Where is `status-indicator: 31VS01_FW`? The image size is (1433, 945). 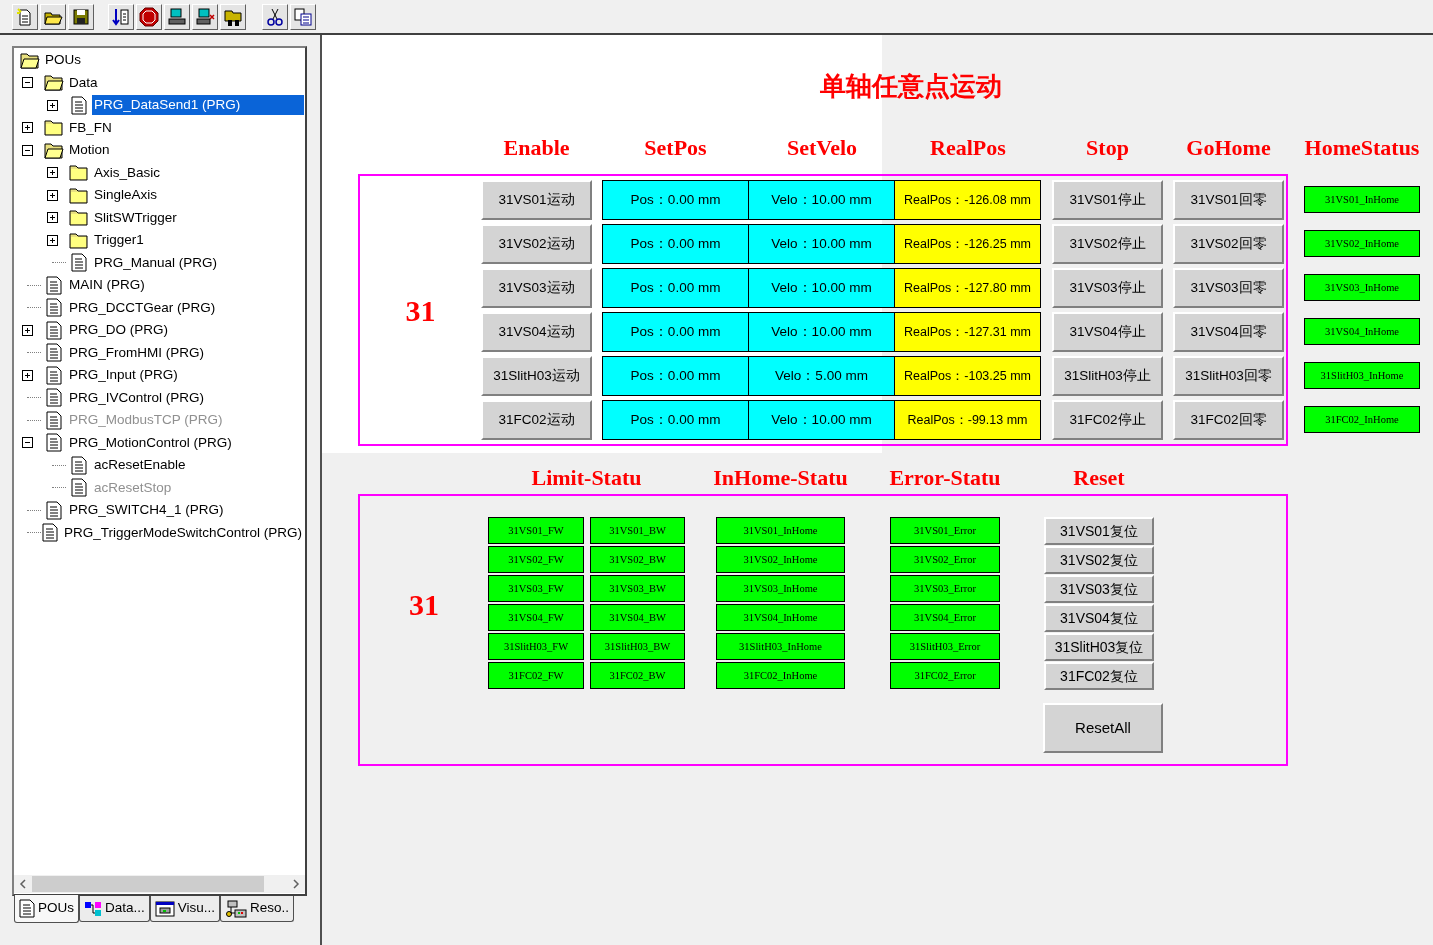 status-indicator: 31VS01_FW is located at coordinates (536, 530).